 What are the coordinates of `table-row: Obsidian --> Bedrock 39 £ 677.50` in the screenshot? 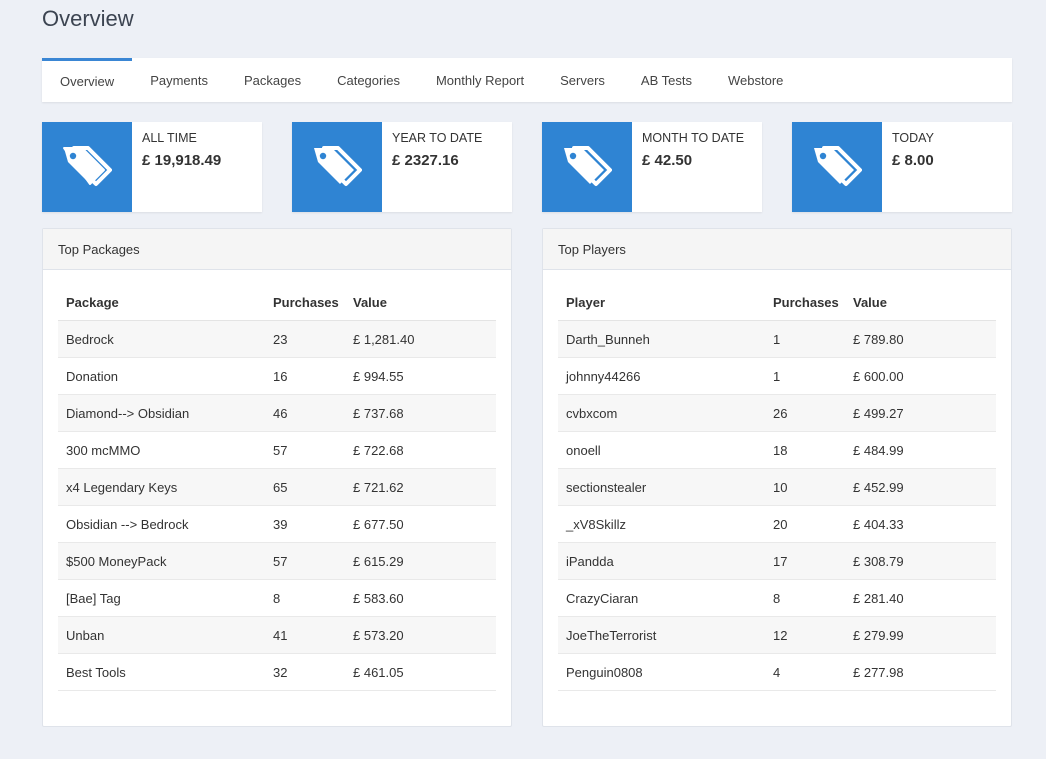 It's located at (277, 524).